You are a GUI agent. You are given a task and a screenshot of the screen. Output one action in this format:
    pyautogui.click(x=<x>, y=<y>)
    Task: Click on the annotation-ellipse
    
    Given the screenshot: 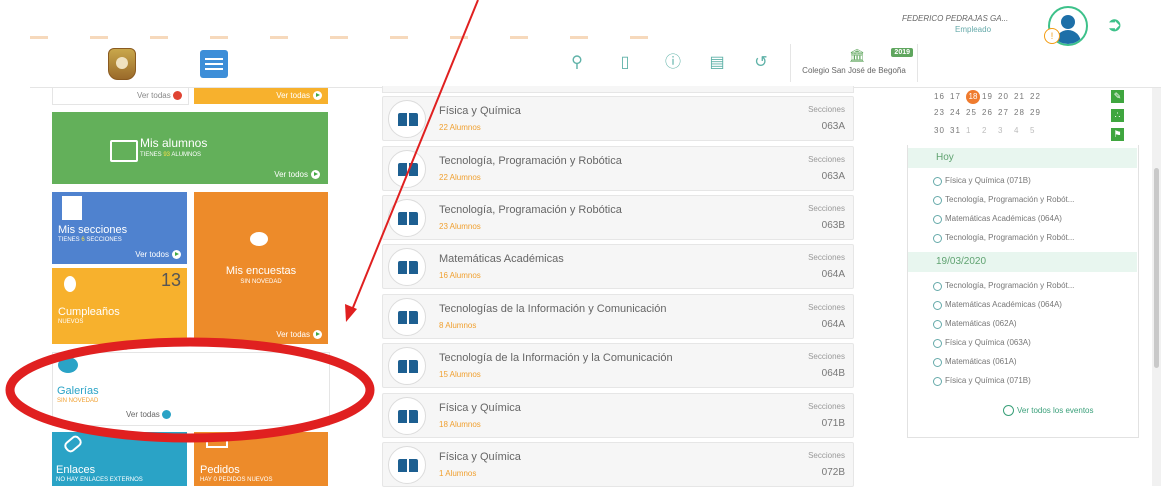 What is the action you would take?
    pyautogui.click(x=190, y=390)
    